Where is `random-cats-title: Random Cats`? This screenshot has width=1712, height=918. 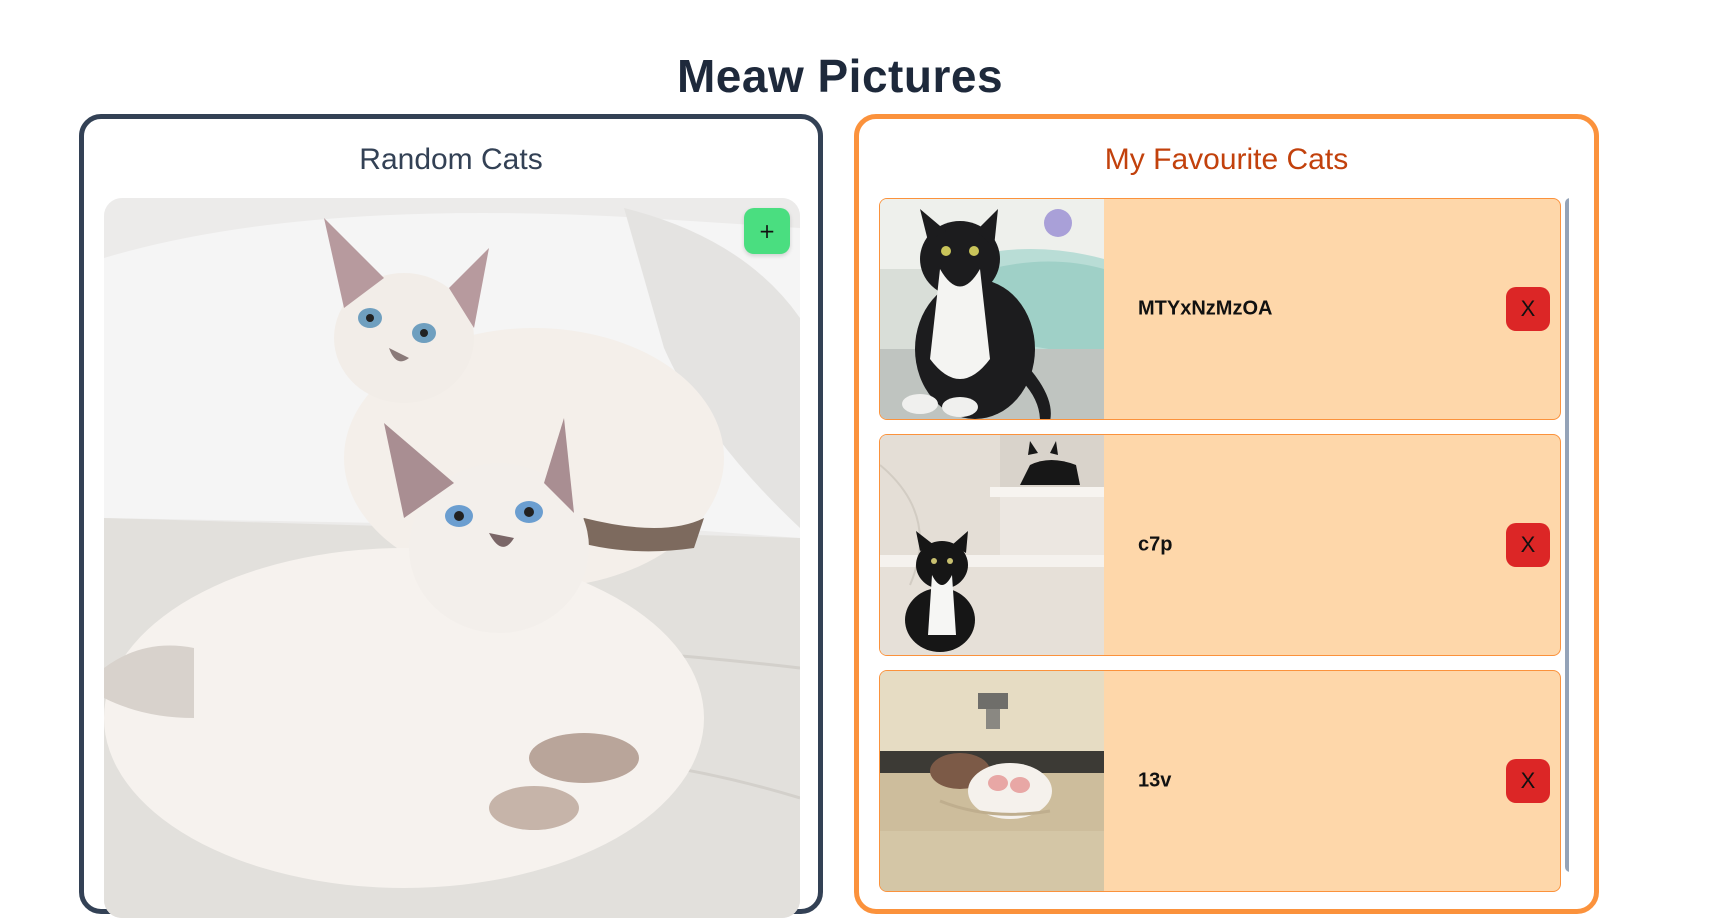 random-cats-title: Random Cats is located at coordinates (451, 159).